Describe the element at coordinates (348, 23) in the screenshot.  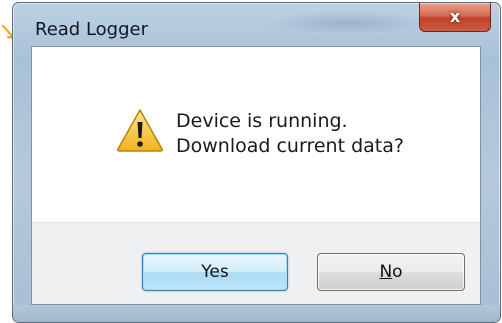
I see `title-bar-reflection` at that location.